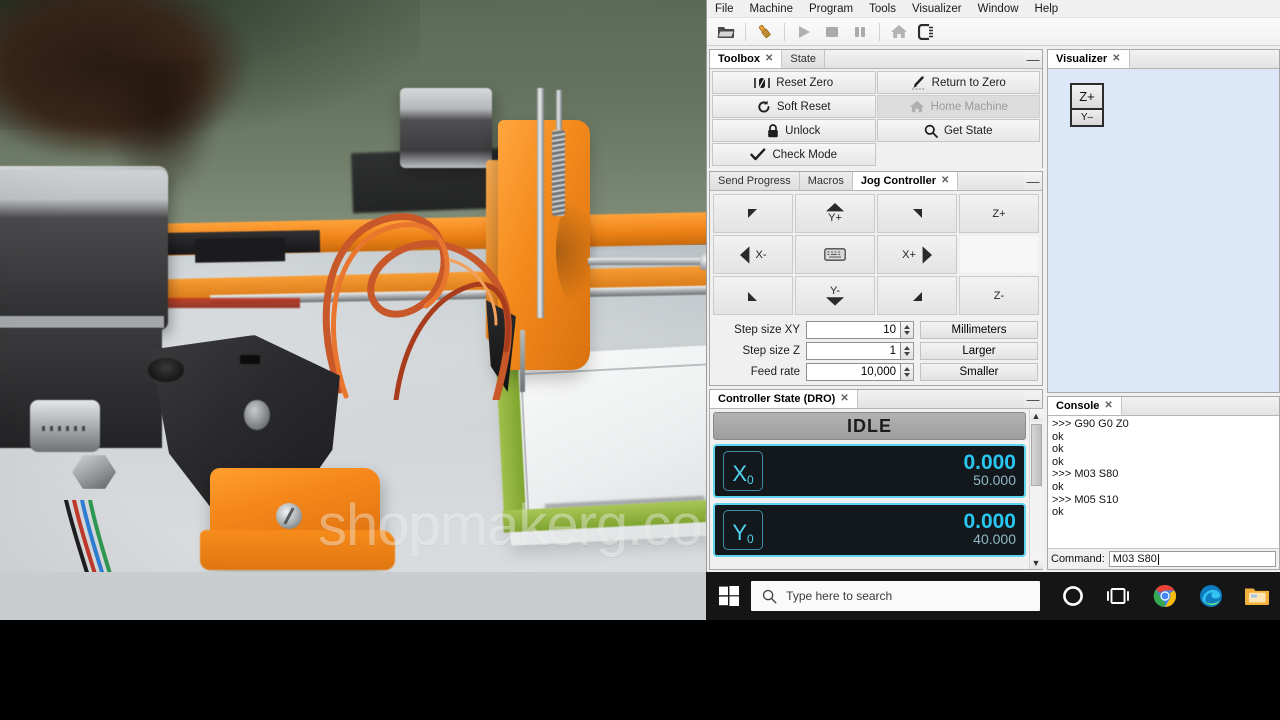 This screenshot has width=1280, height=720. I want to click on play-icon, so click(804, 32).